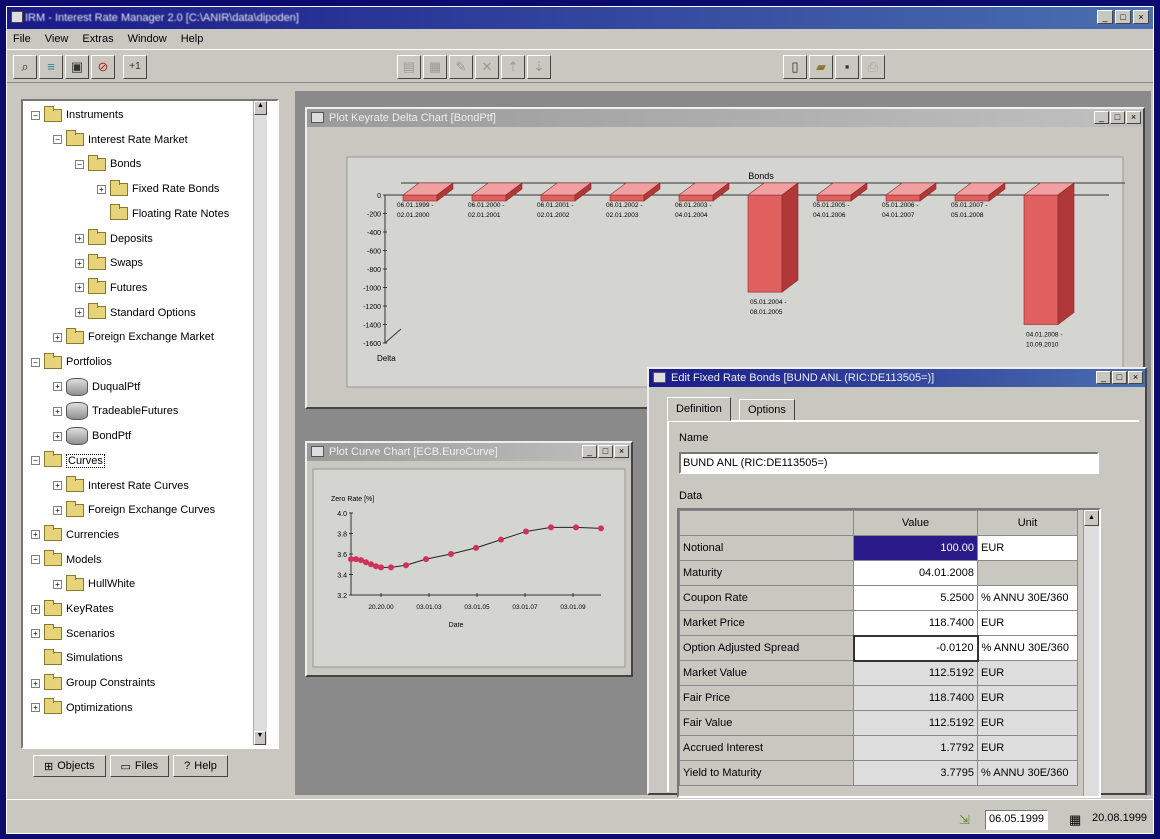 The image size is (1160, 839). I want to click on grid-row-value: 100.00, so click(915, 548).